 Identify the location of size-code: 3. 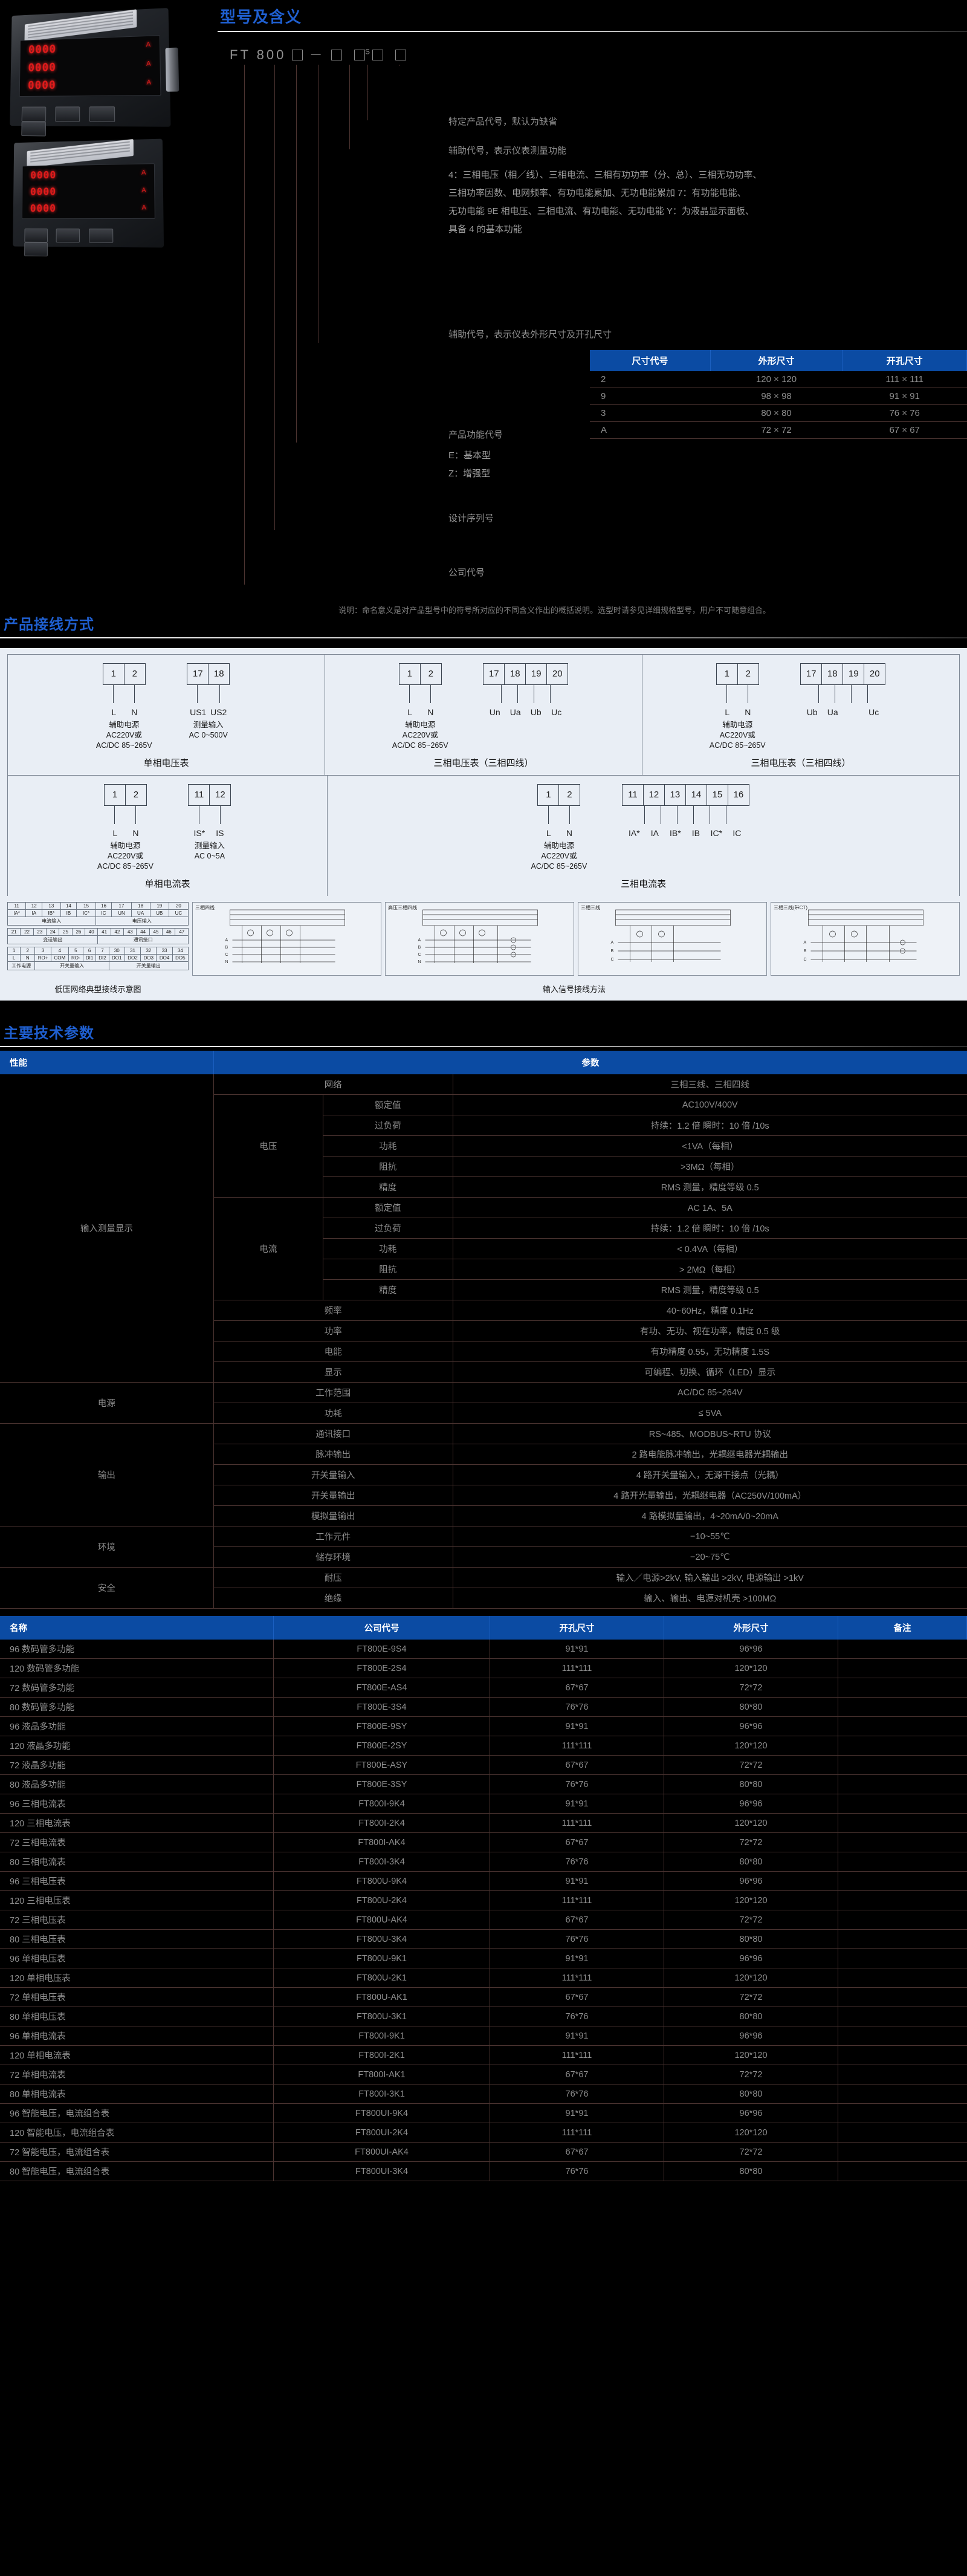
(650, 413).